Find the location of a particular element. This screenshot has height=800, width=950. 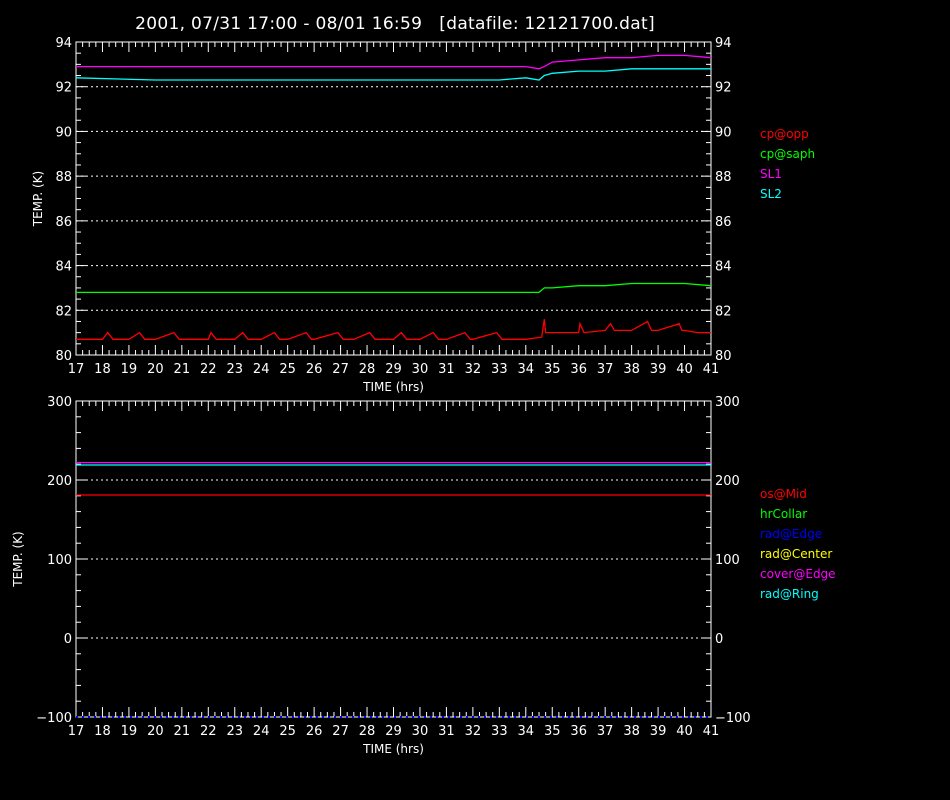

legend-entry-cover-edge: cover@Edge is located at coordinates (798, 574).